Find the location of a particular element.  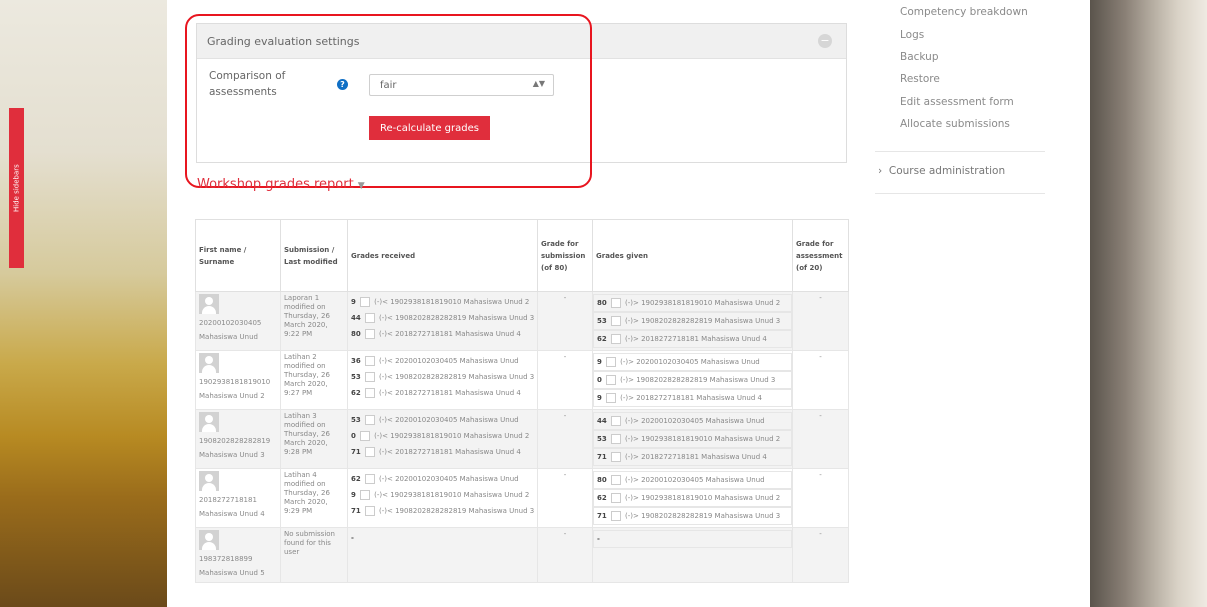

user-cell: 2018272718181 Mahasiswa Unud 4 is located at coordinates (238, 498).